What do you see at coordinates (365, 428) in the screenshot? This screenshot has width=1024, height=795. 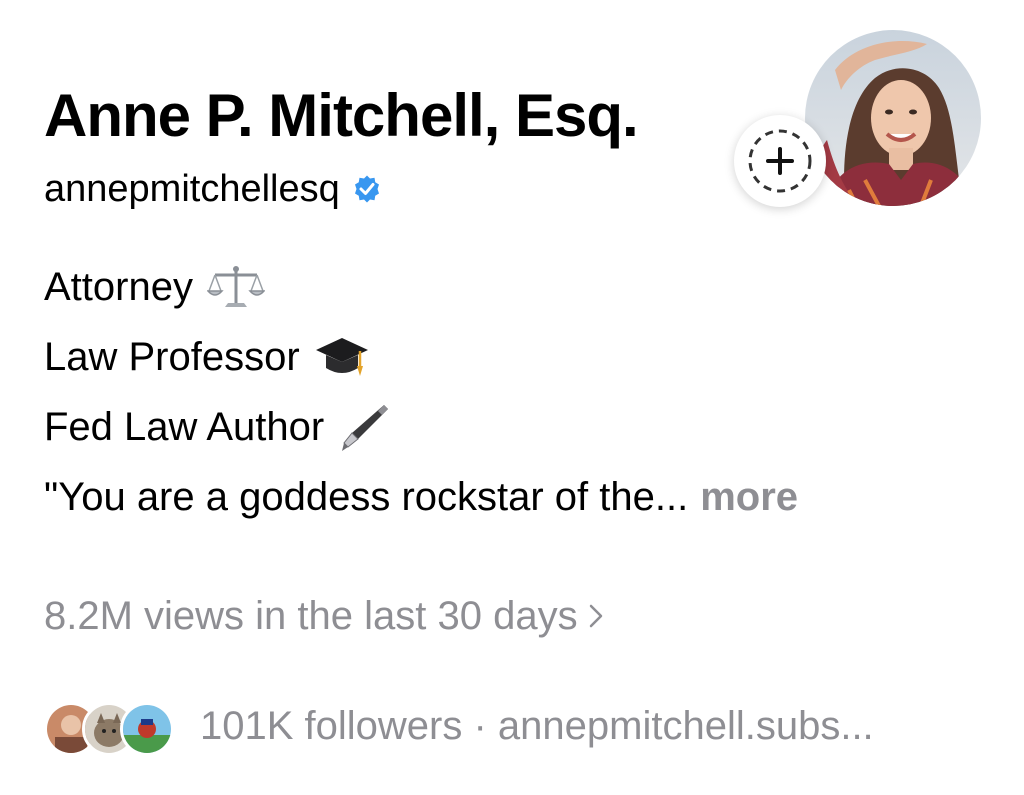 I see `fountain-pen-icon` at bounding box center [365, 428].